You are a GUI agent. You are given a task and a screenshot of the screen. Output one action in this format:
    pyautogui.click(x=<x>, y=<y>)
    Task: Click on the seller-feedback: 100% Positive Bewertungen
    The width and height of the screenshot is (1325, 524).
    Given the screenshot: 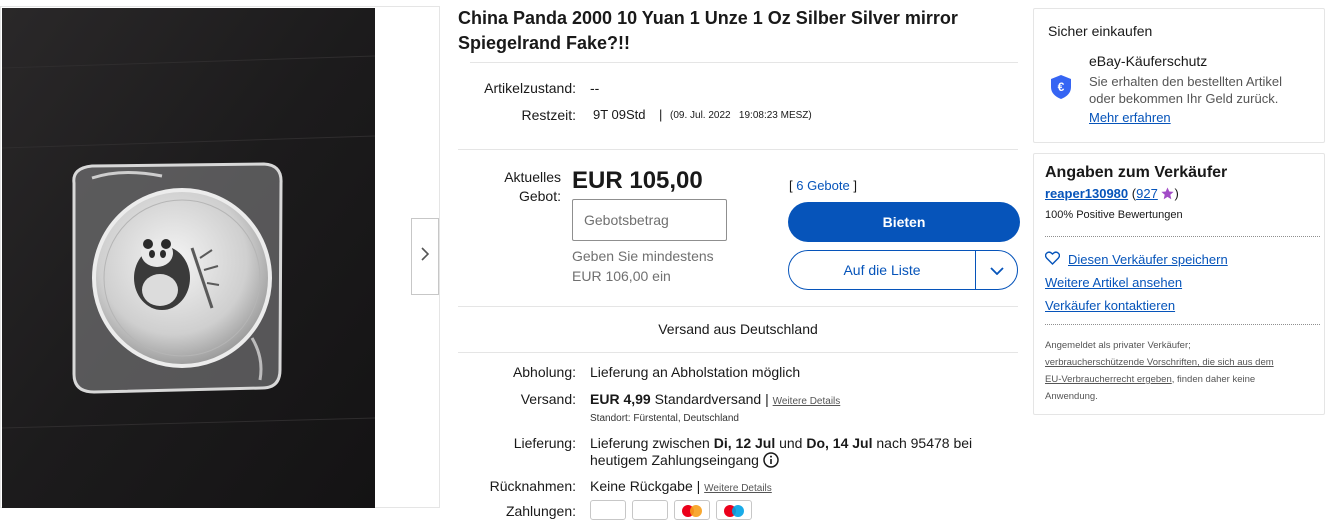 What is the action you would take?
    pyautogui.click(x=1114, y=215)
    